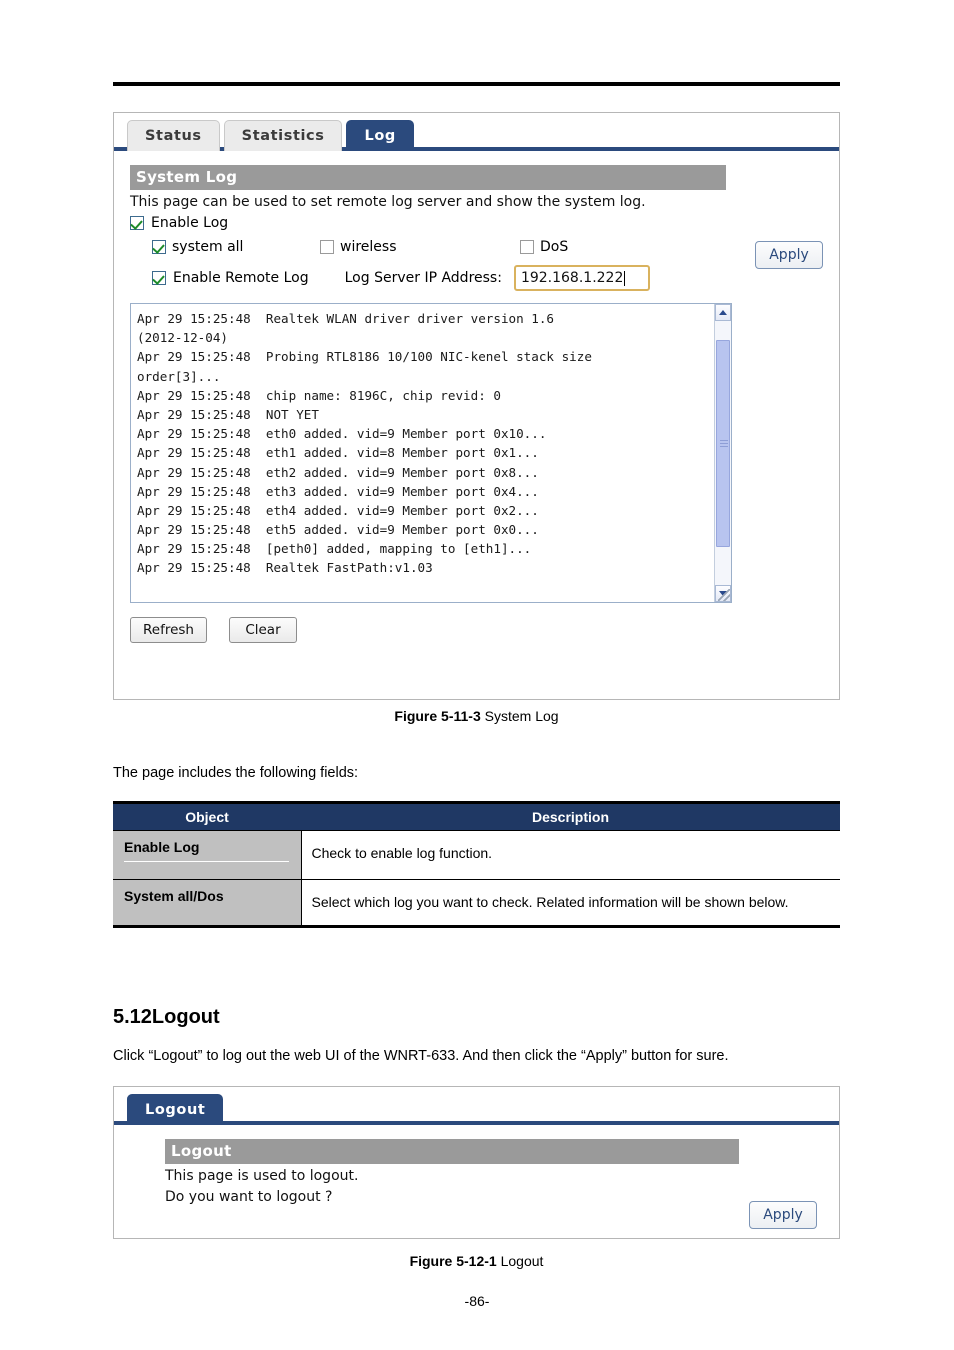  I want to click on tab-statistics-label: Statistics, so click(283, 136).